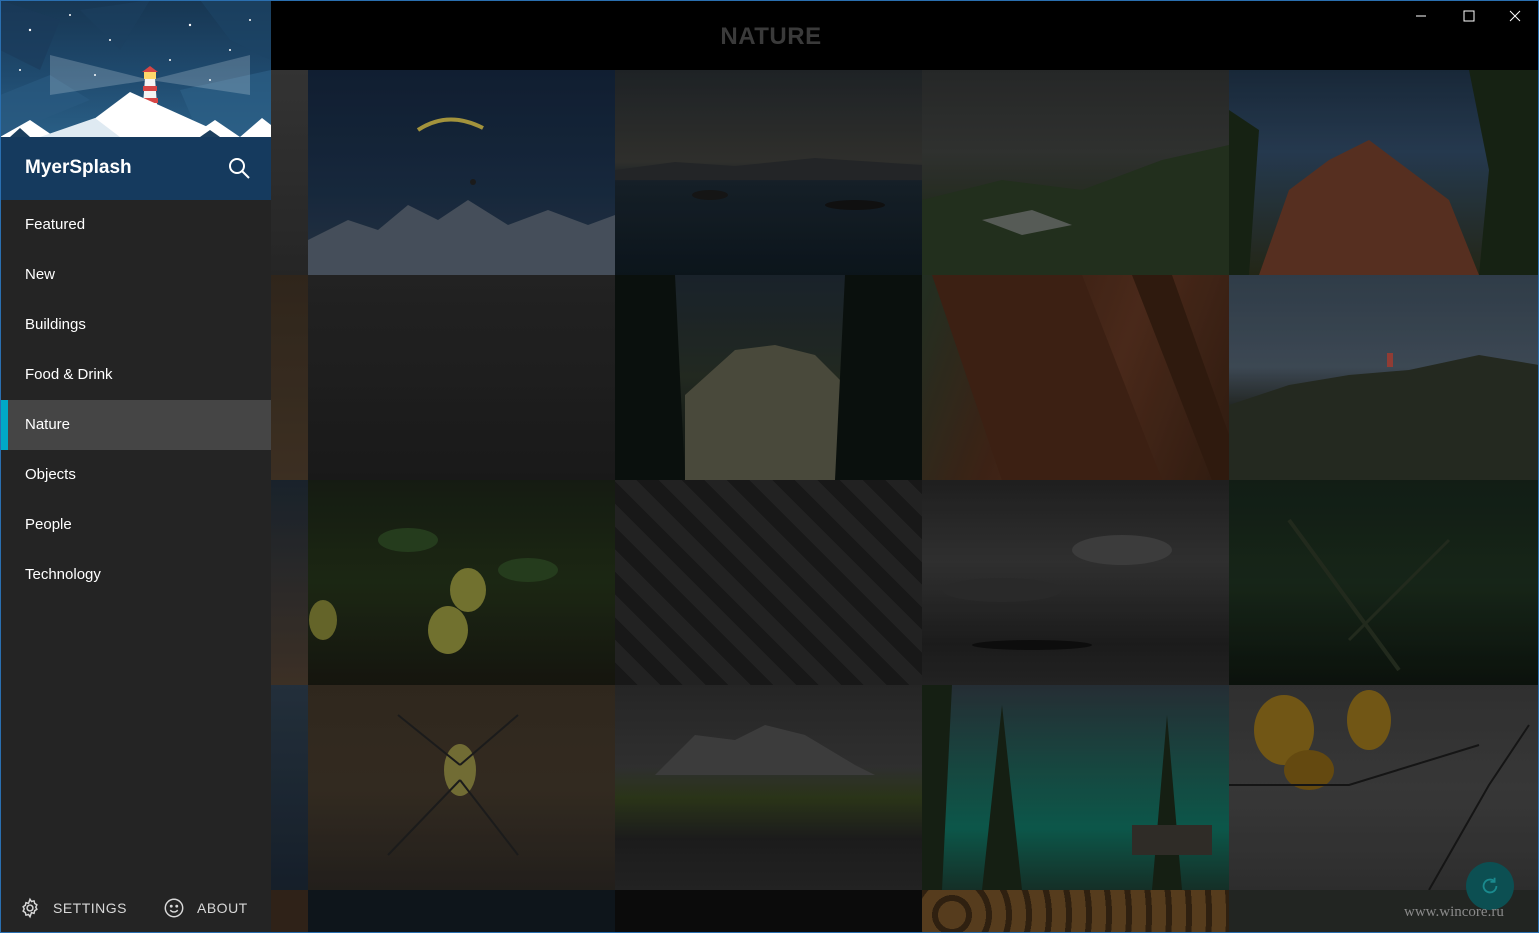 The width and height of the screenshot is (1539, 933). Describe the element at coordinates (78, 167) in the screenshot. I see `app-title: MyerSplash` at that location.